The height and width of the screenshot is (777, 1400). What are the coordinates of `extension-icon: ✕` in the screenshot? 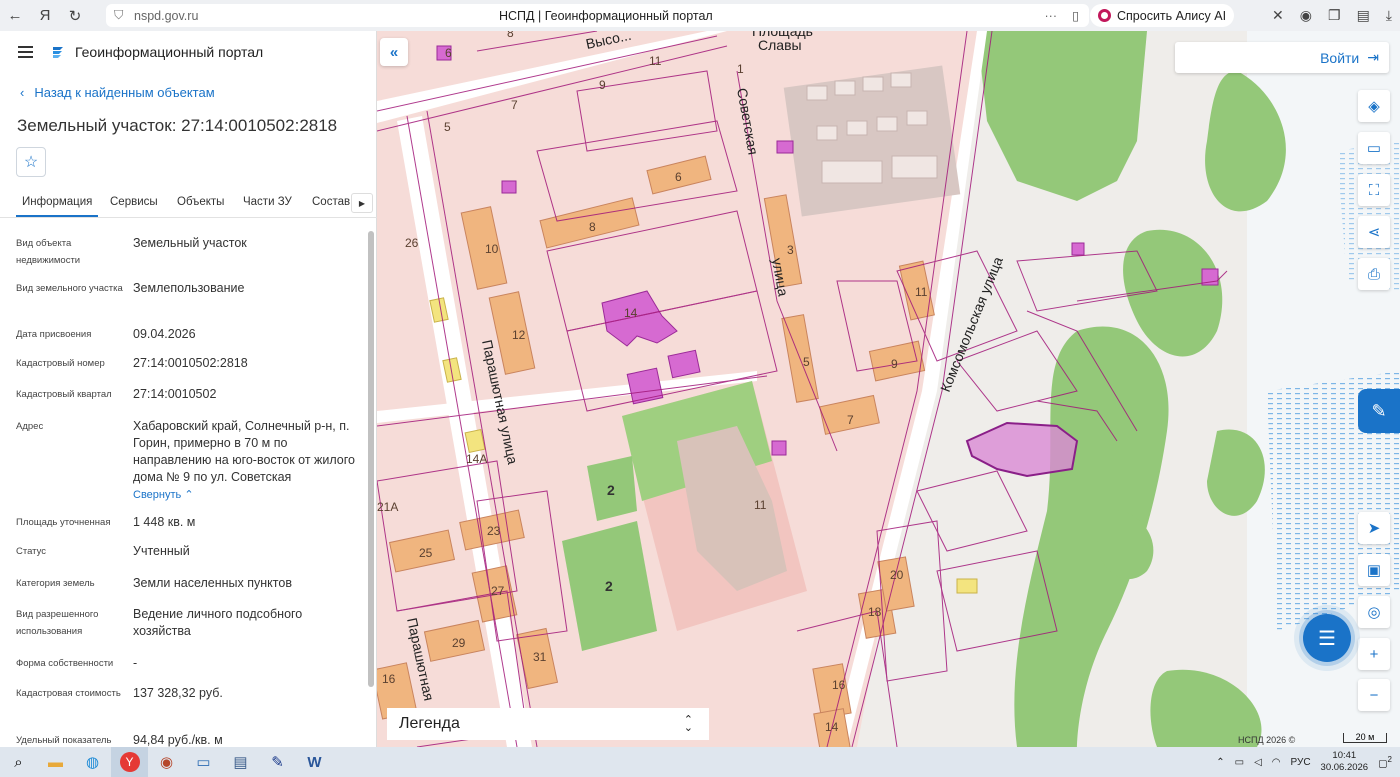 It's located at (1278, 15).